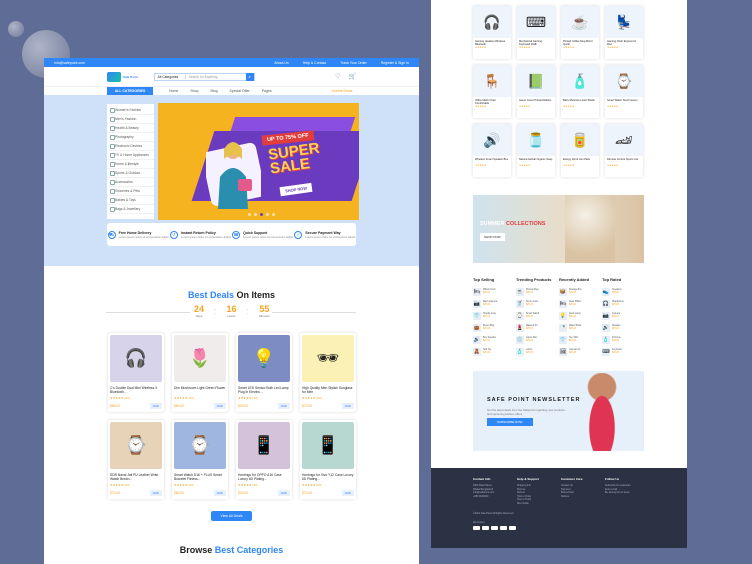  What do you see at coordinates (536, 160) in the screenshot?
I see `product-name: Natural Herbal Organic Soap` at bounding box center [536, 160].